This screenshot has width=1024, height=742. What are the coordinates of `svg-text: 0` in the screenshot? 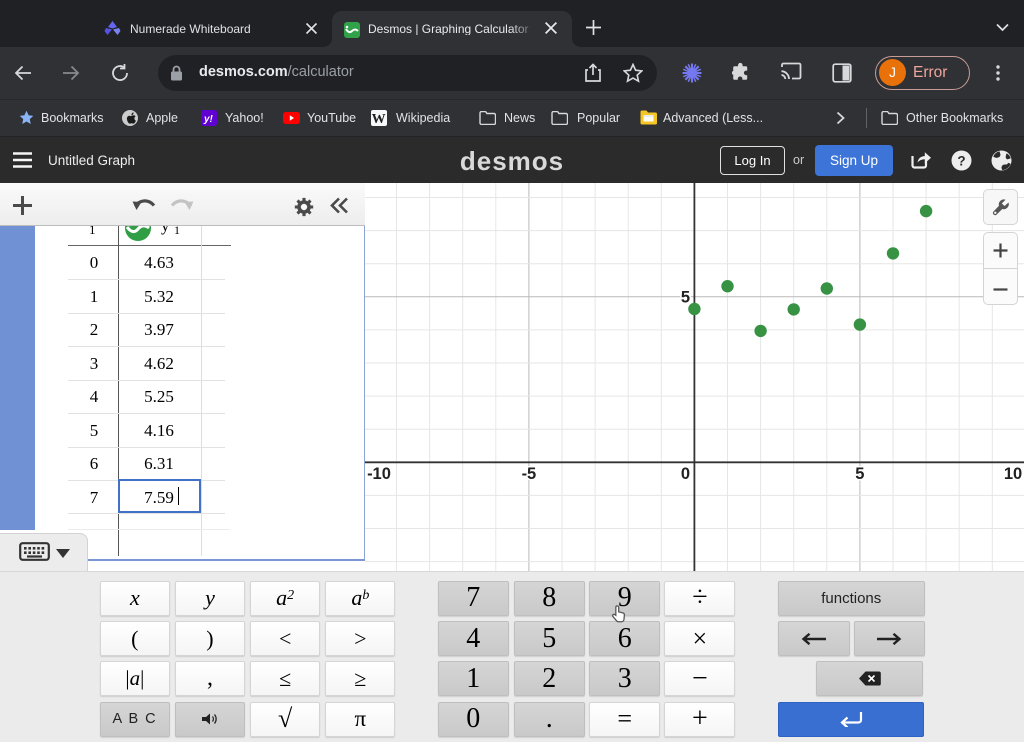 It's located at (685, 474).